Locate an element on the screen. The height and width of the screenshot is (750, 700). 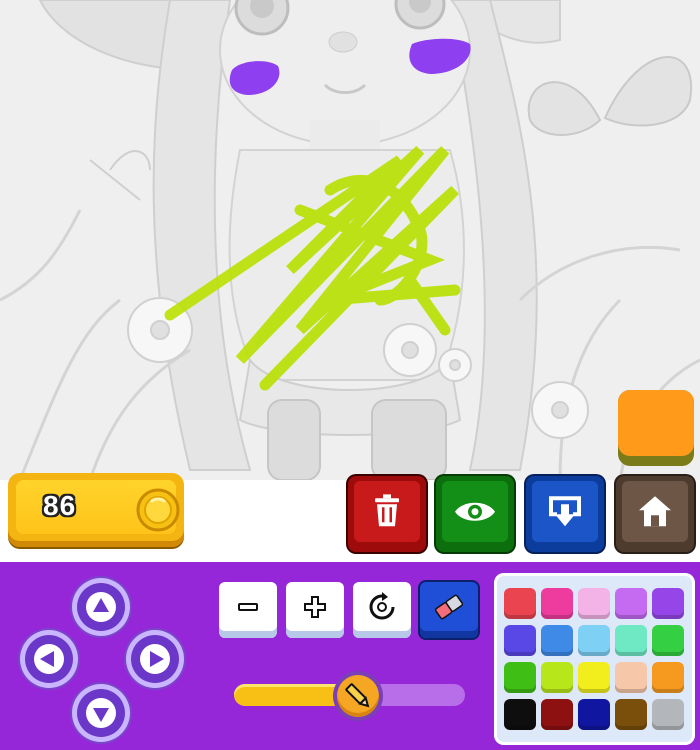
home-icon is located at coordinates (655, 511).